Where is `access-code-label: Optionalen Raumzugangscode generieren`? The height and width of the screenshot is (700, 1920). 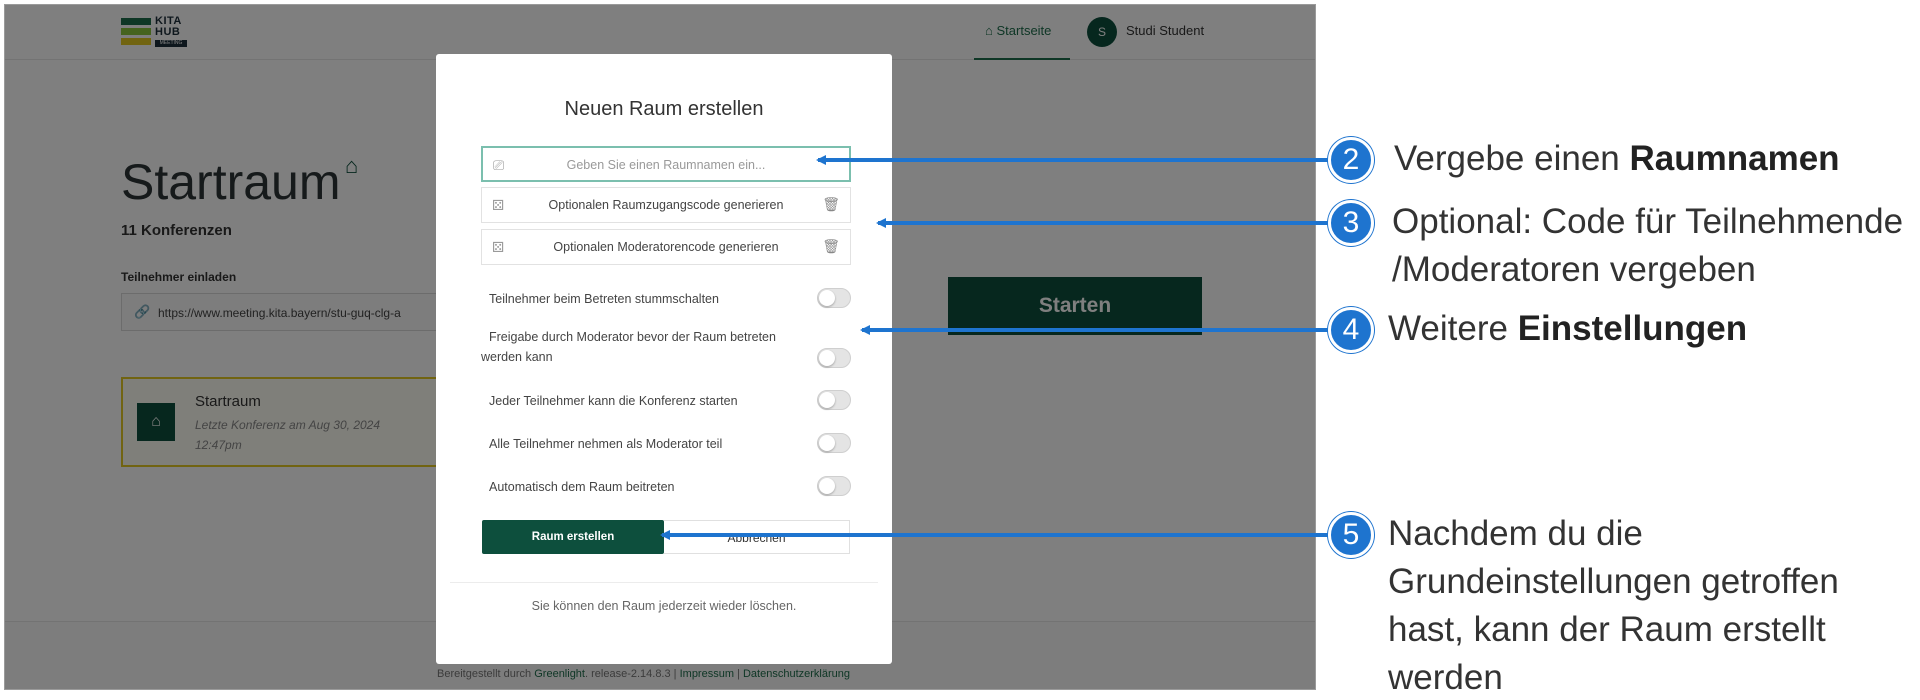 access-code-label: Optionalen Raumzugangscode generieren is located at coordinates (666, 205).